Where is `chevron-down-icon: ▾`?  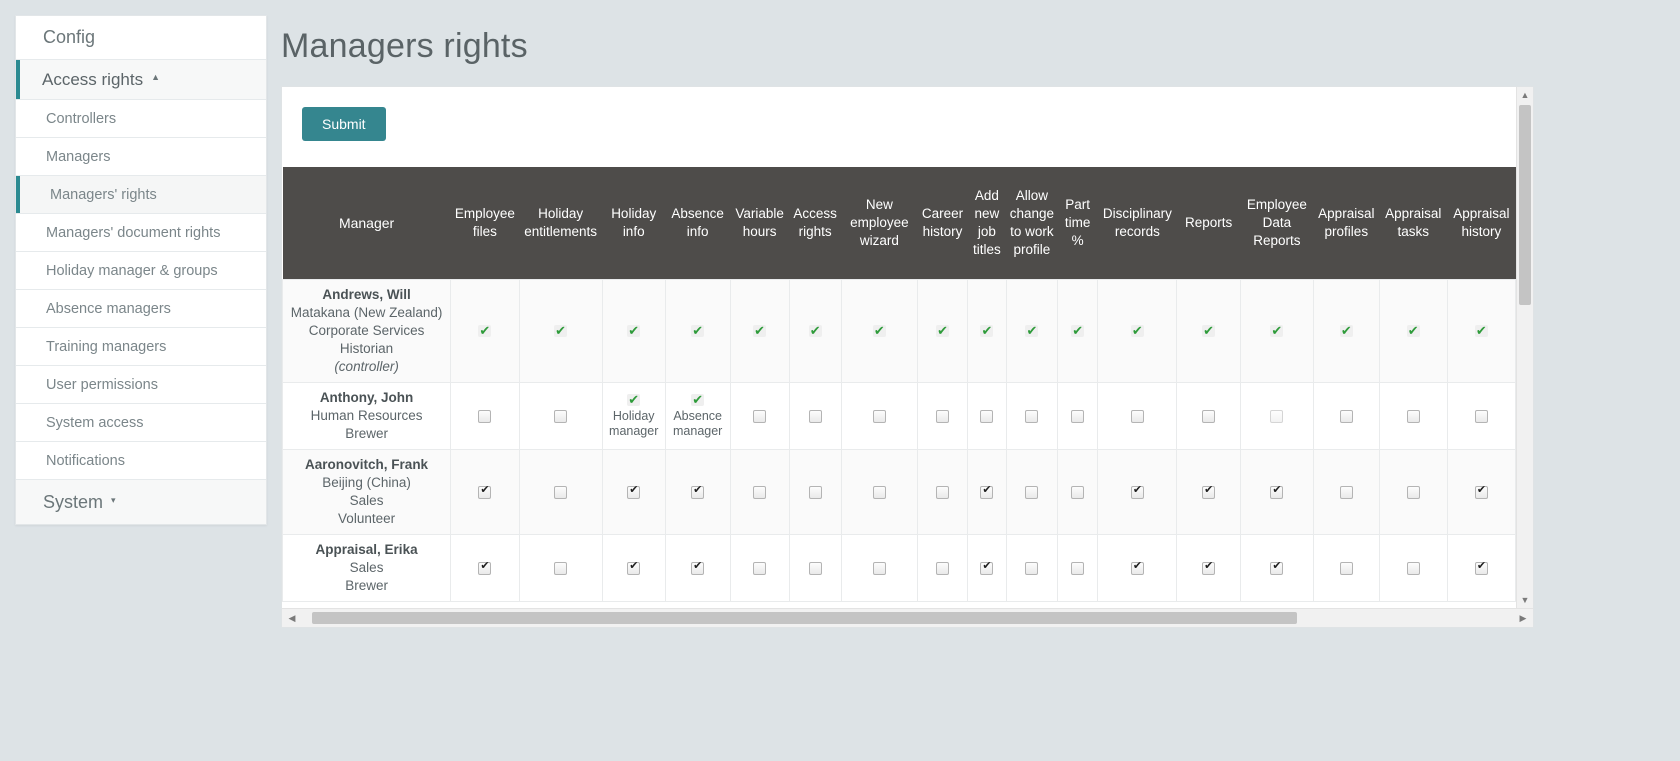
chevron-down-icon: ▾ is located at coordinates (113, 499).